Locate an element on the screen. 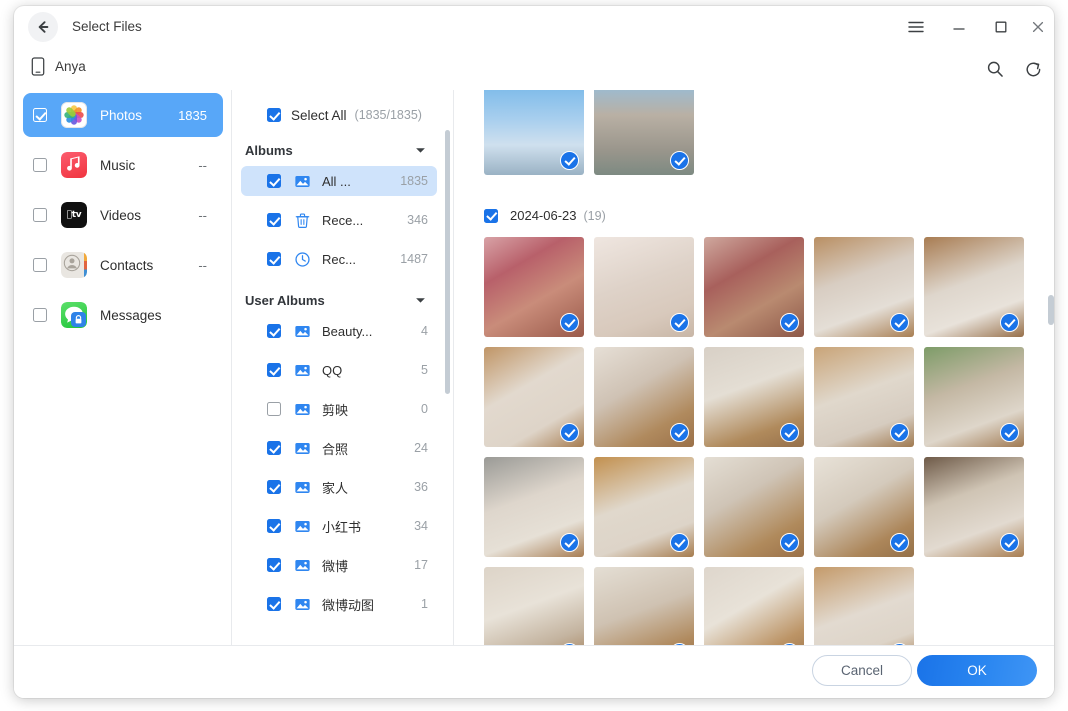 Image resolution: width=1068 pixels, height=711 pixels. close-button is located at coordinates (1038, 27).